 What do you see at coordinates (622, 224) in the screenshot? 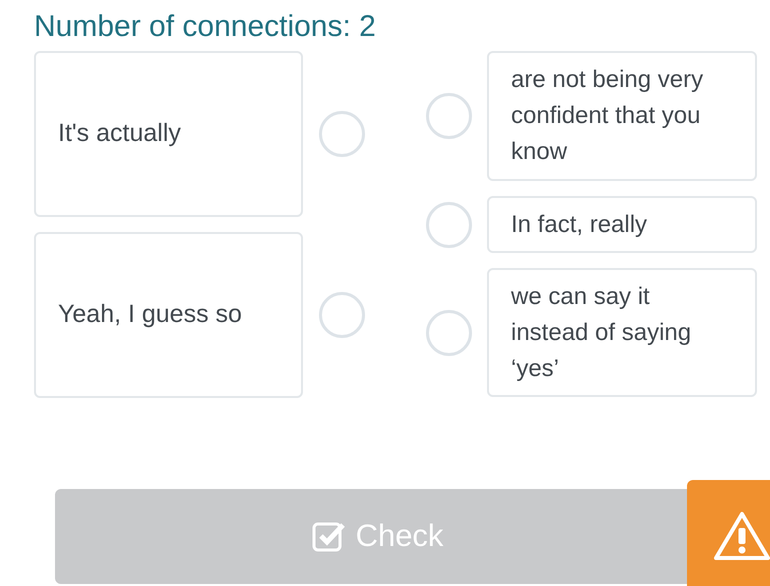
I see `answer-card: In fact, really` at bounding box center [622, 224].